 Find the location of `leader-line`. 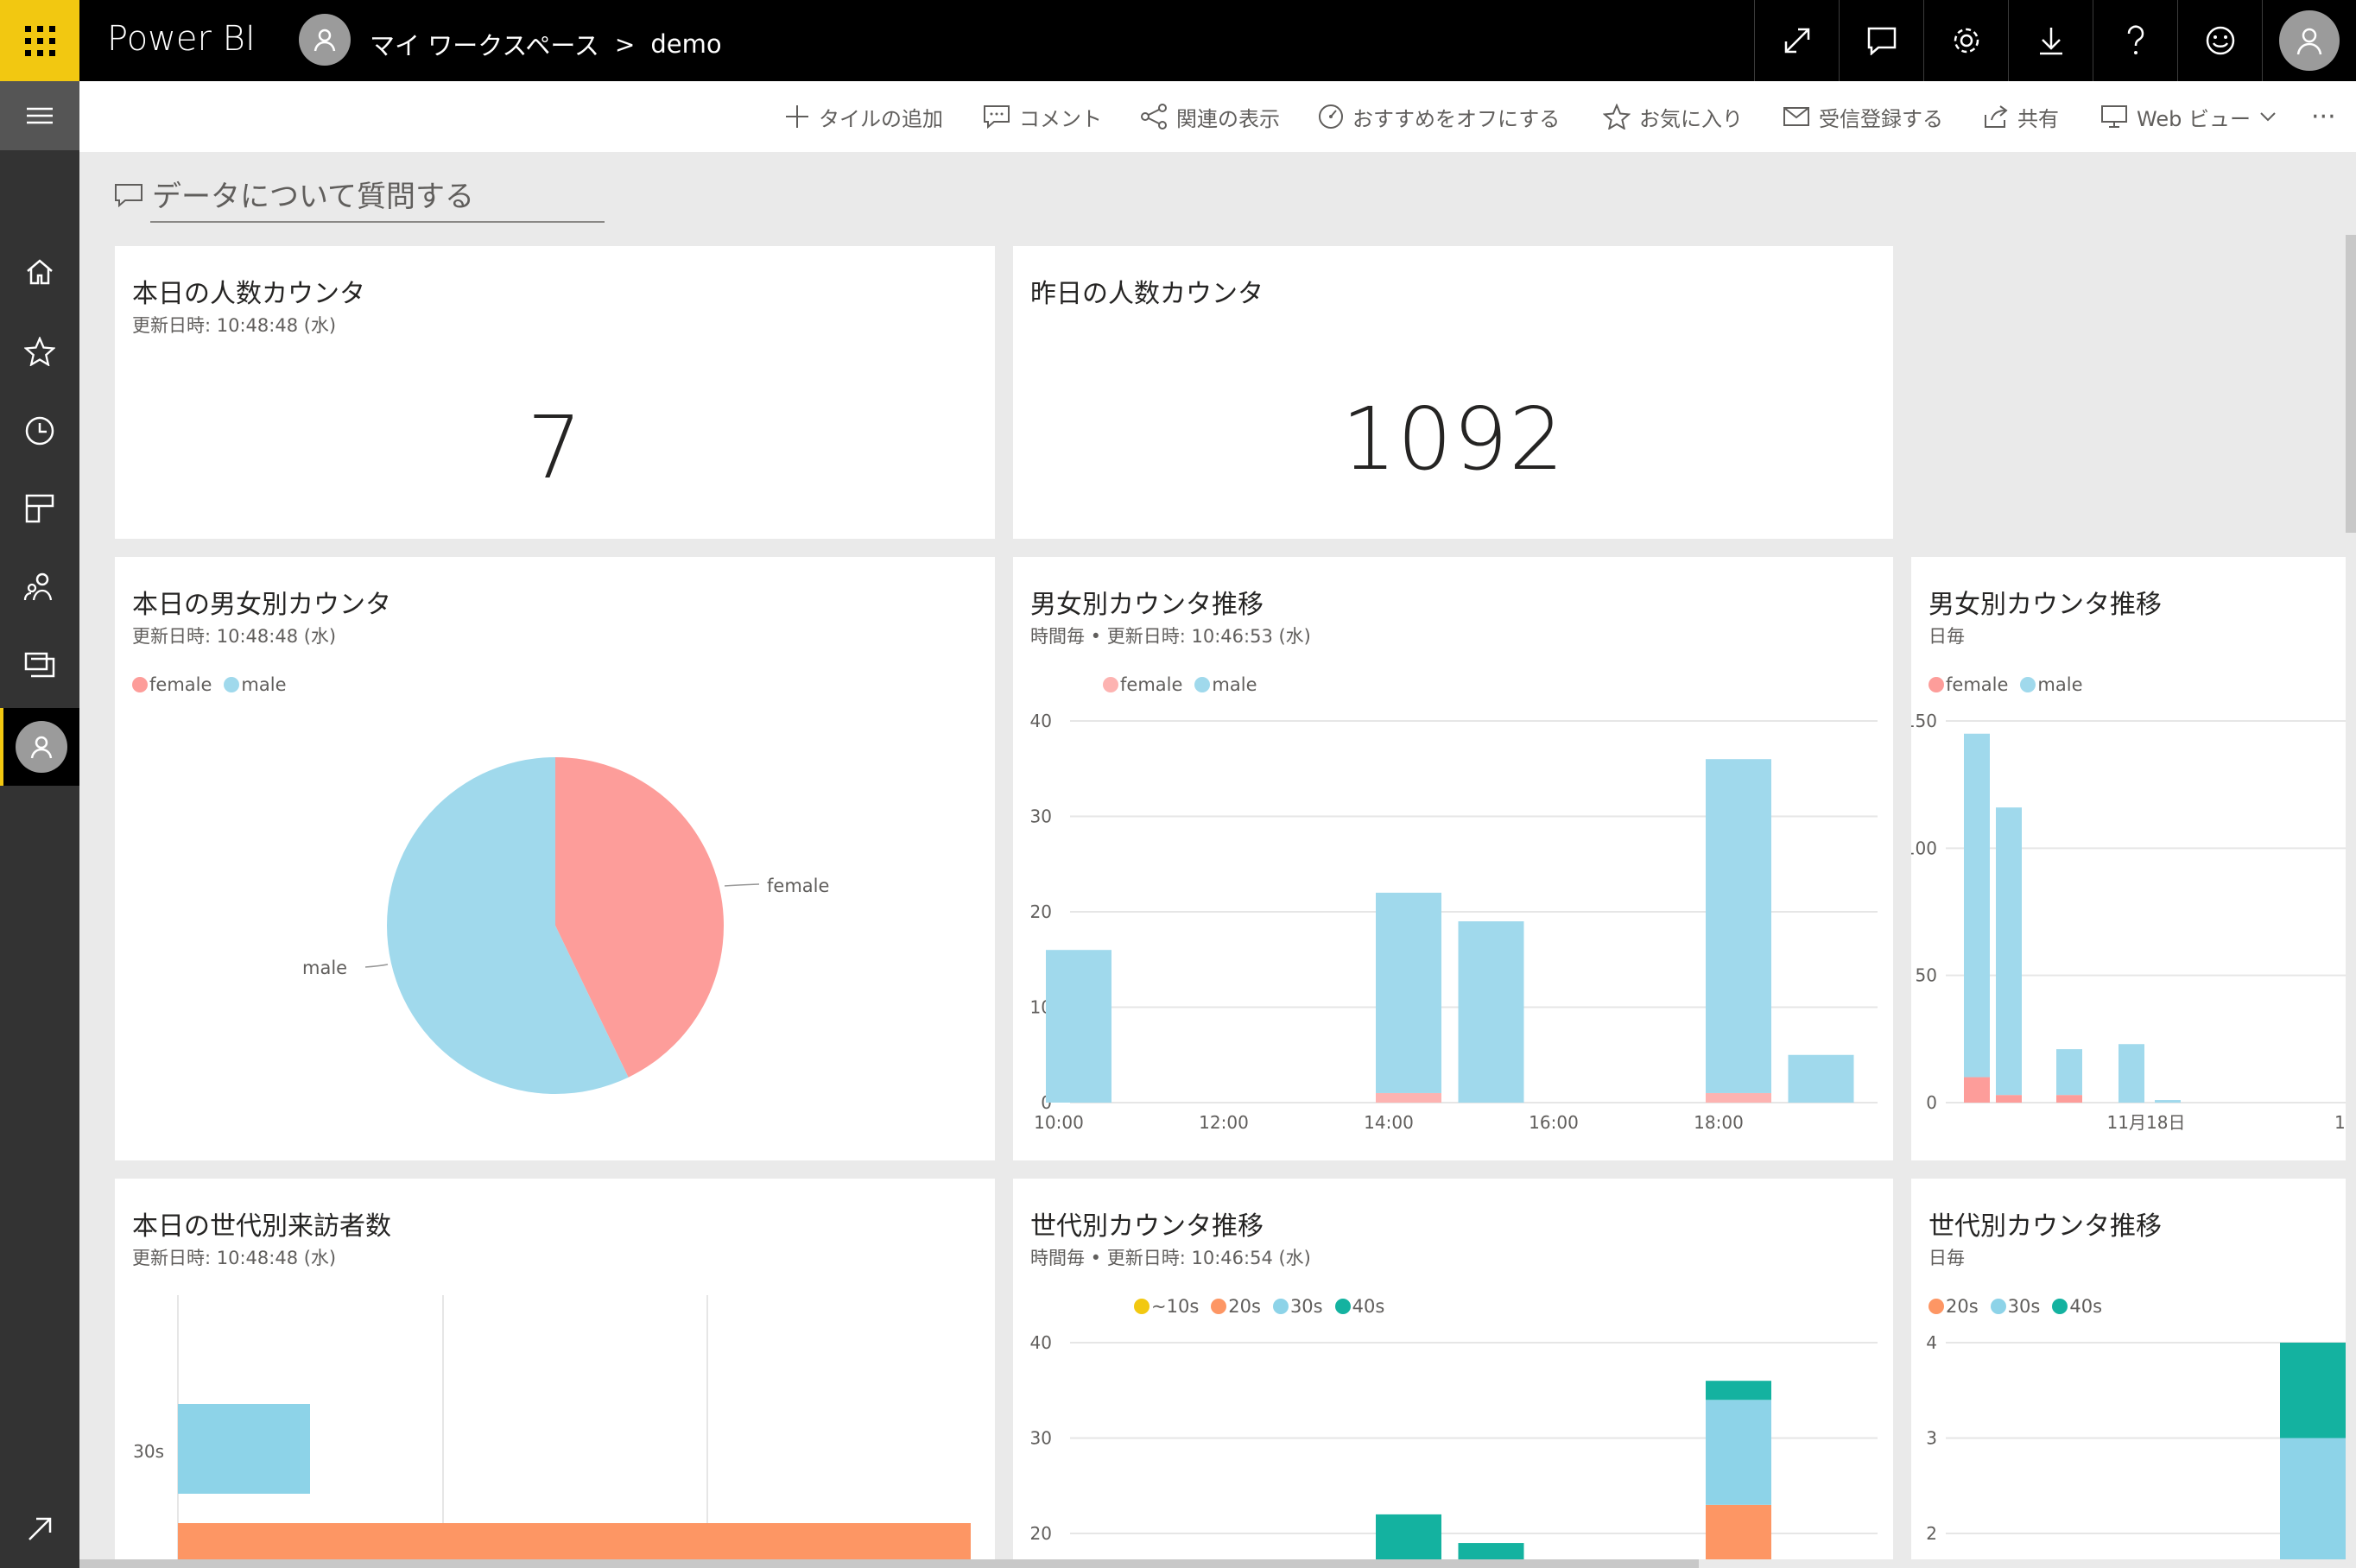

leader-line is located at coordinates (376, 966).